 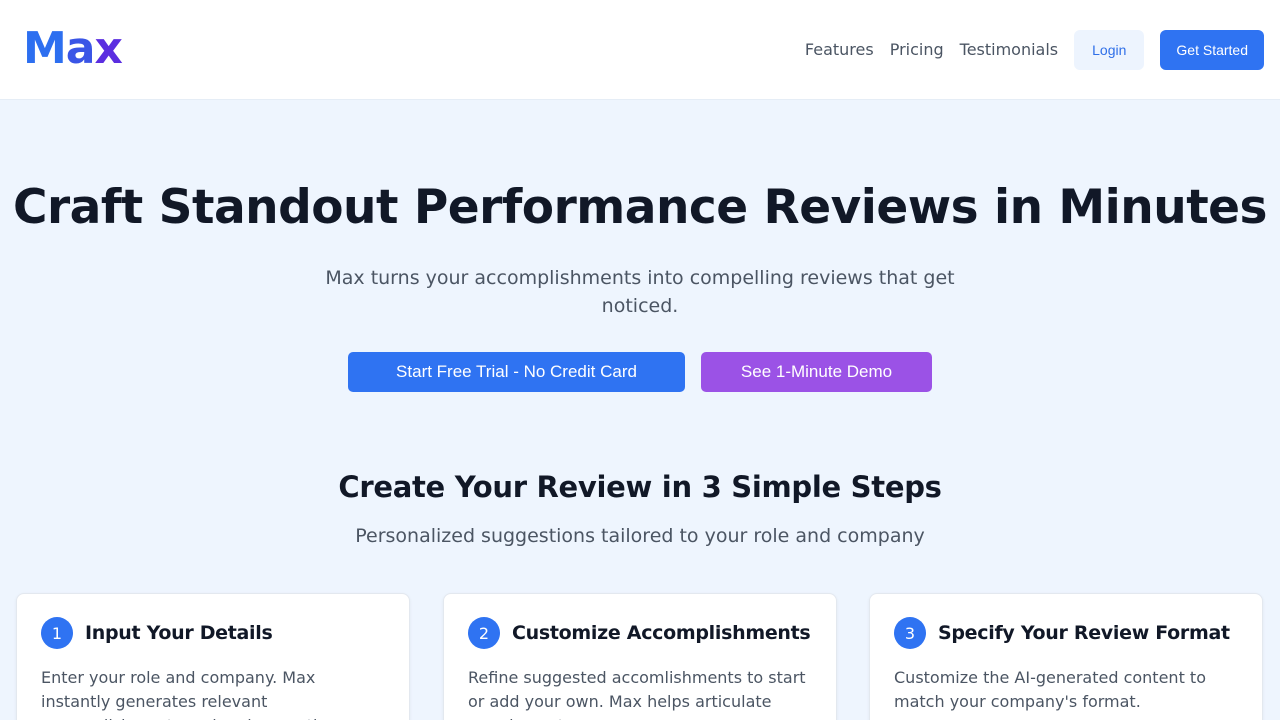 I want to click on max-logo: Max, so click(x=73, y=48).